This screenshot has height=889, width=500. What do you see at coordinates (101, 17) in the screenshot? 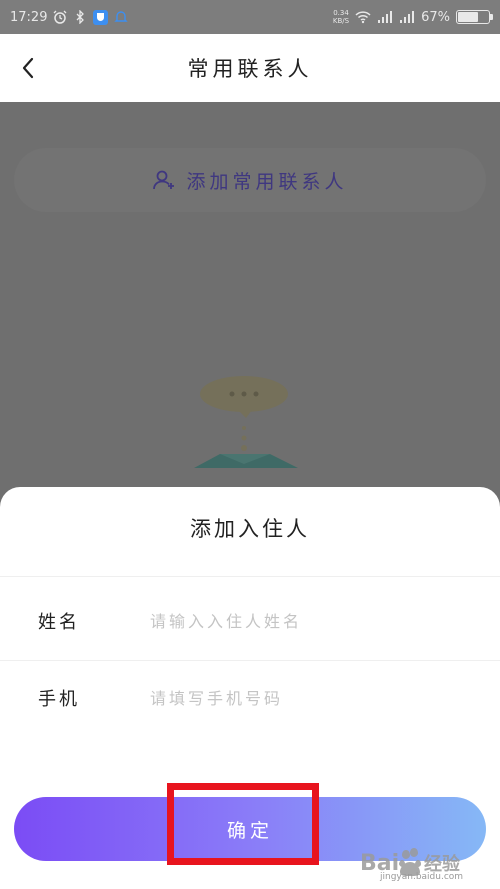
I see `shield-icon` at bounding box center [101, 17].